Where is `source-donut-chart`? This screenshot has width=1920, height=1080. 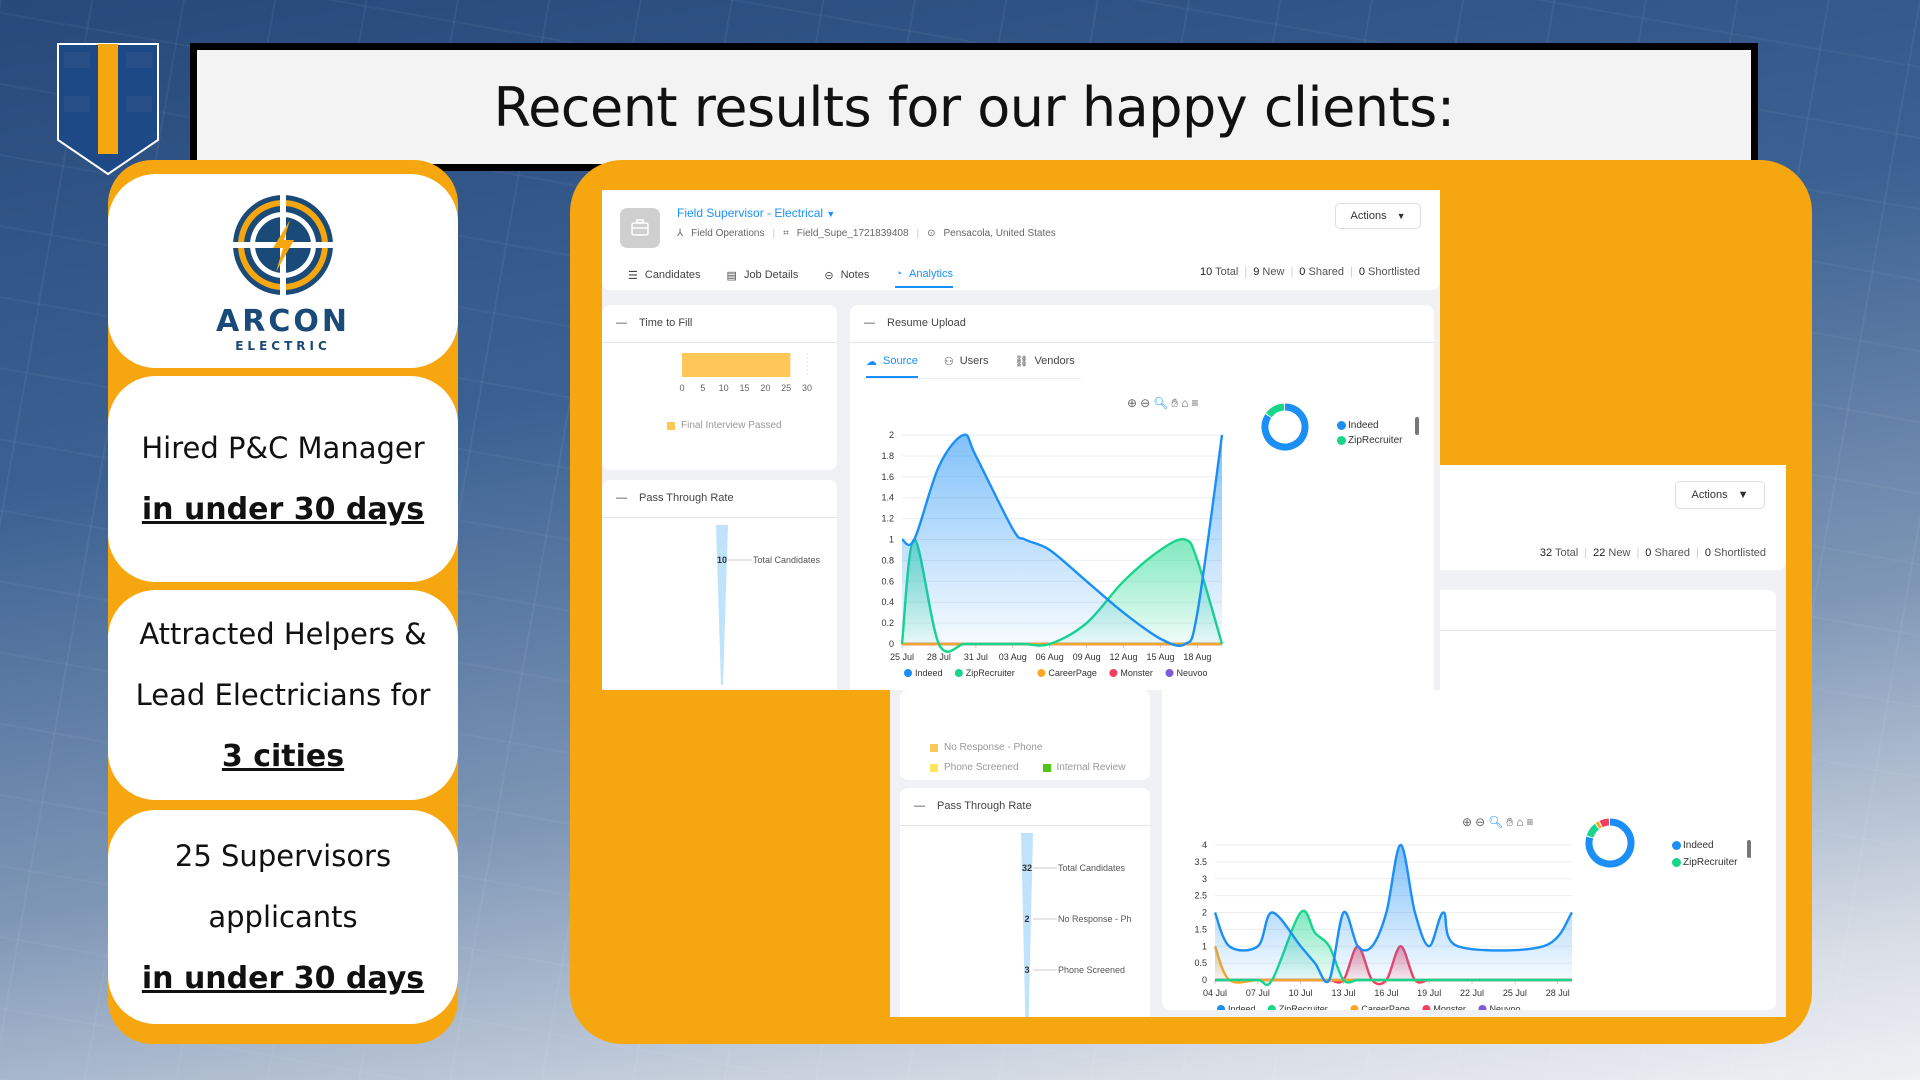 source-donut-chart is located at coordinates (1610, 843).